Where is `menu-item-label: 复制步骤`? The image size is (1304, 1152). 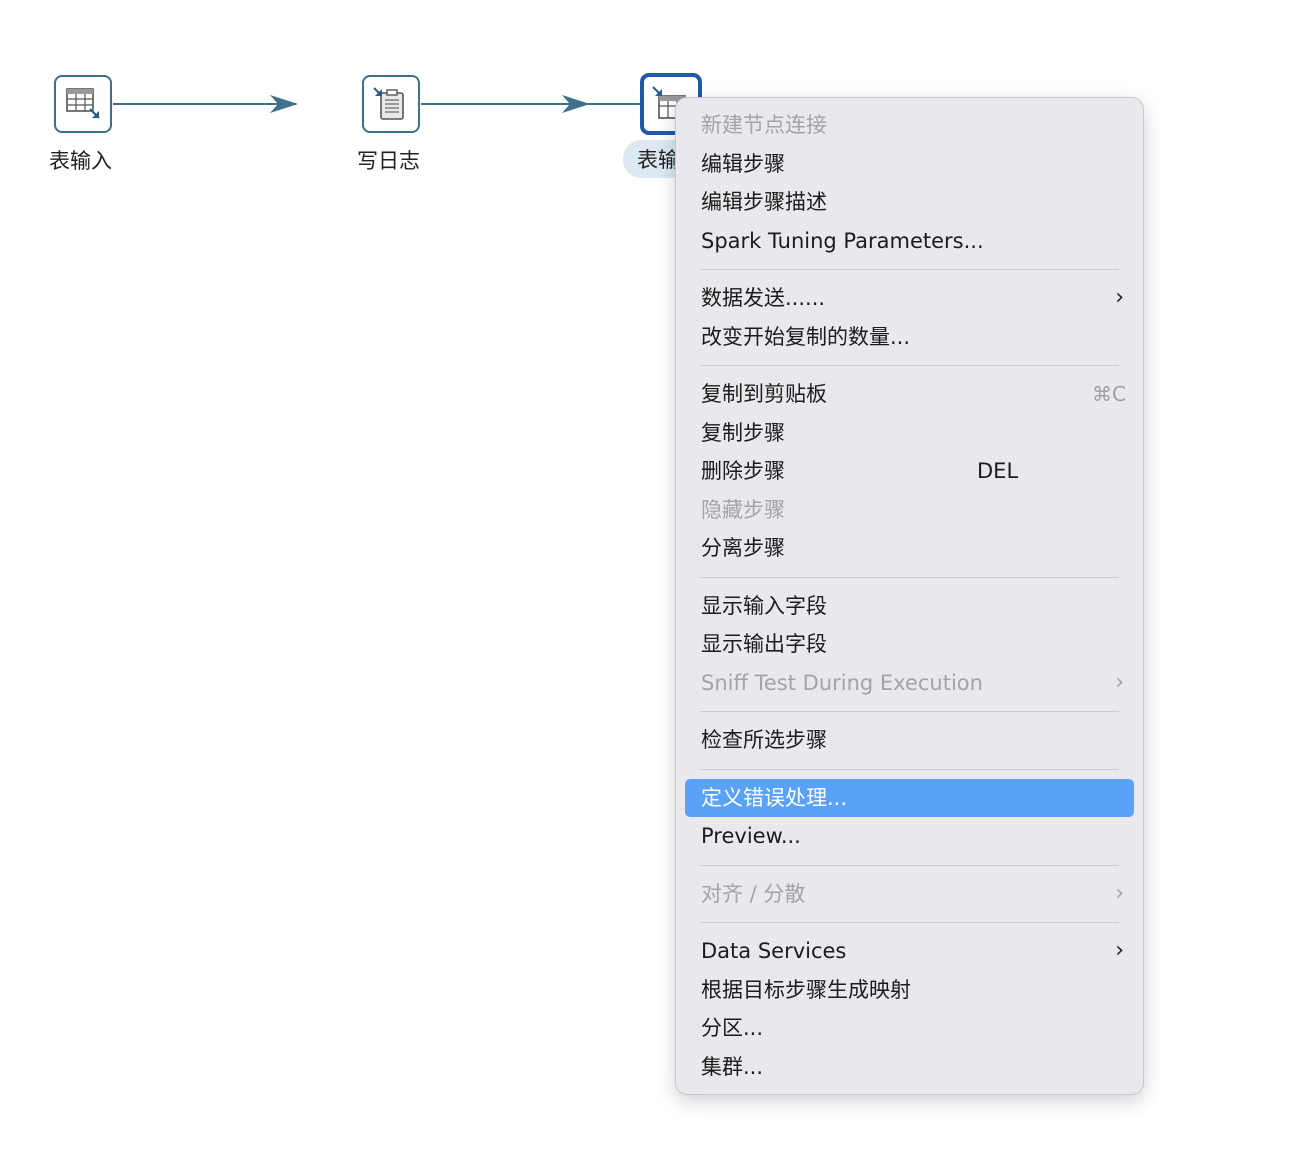 menu-item-label: 复制步骤 is located at coordinates (743, 432).